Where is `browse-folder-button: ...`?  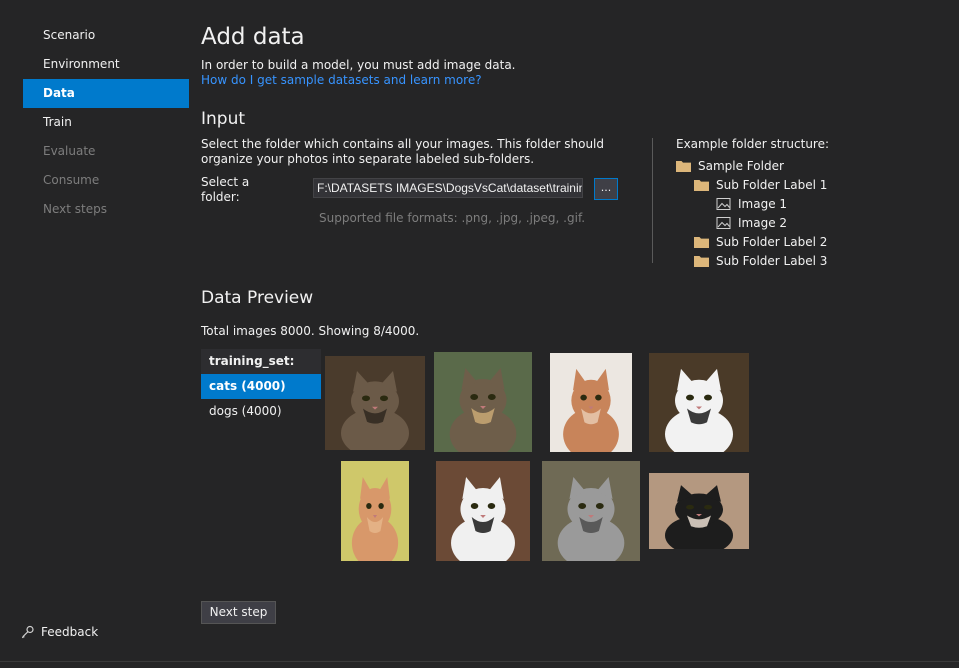
browse-folder-button: ... is located at coordinates (606, 189).